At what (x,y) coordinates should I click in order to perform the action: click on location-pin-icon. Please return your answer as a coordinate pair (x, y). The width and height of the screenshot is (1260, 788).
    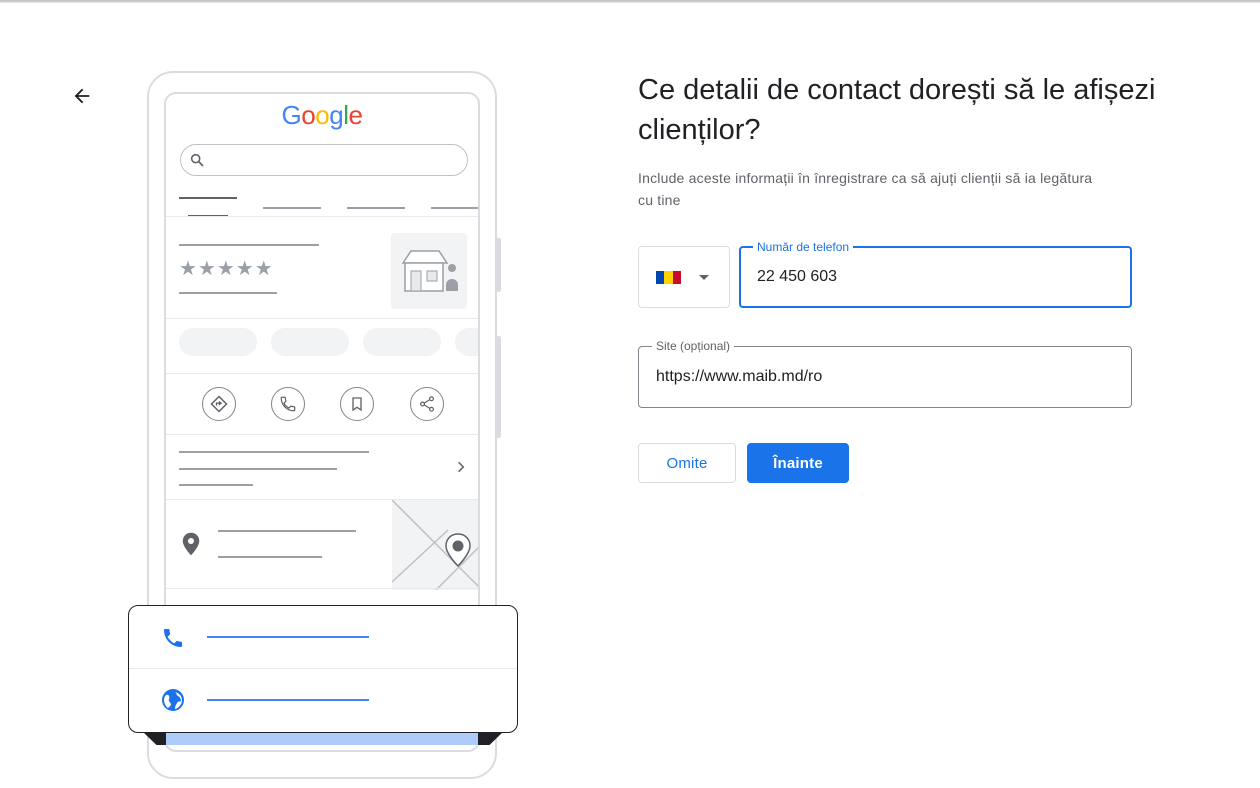
    Looking at the image, I should click on (191, 544).